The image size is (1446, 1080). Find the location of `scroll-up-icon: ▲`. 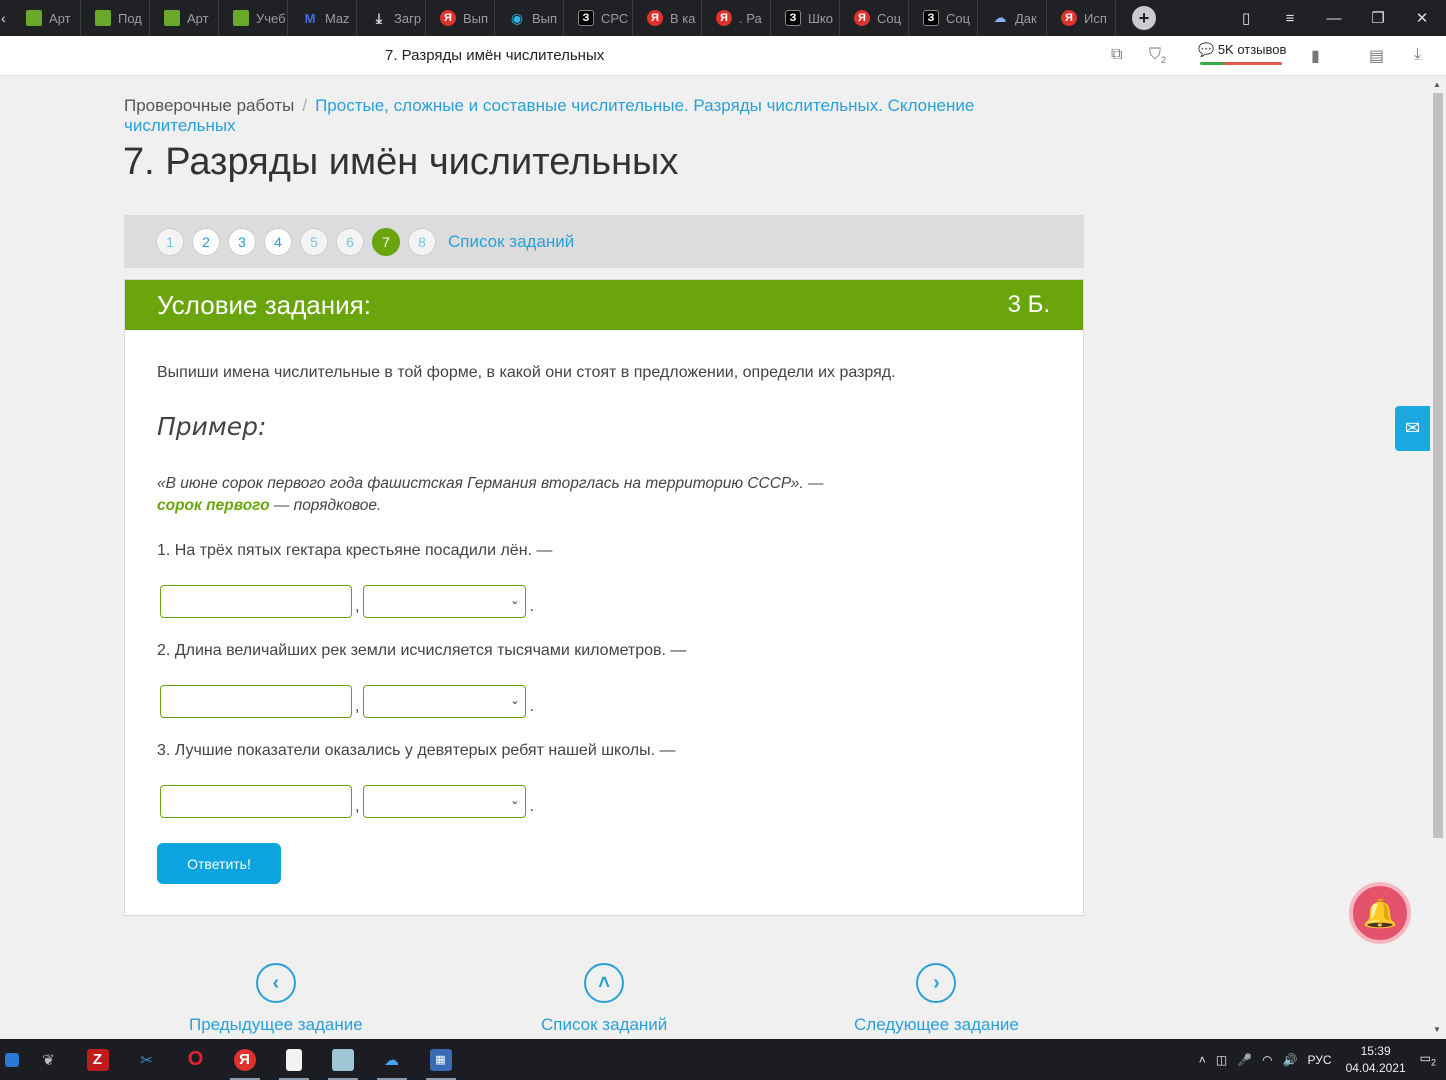

scroll-up-icon: ▲ is located at coordinates (1437, 84).